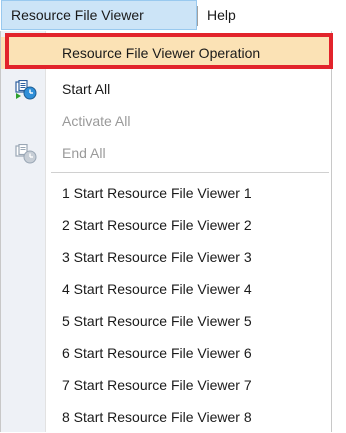  I want to click on menu-item-end-all: End All, so click(166, 153).